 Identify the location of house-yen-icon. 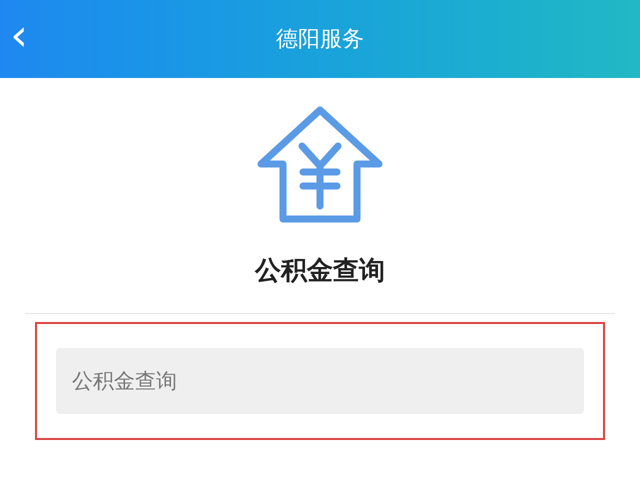
(320, 165).